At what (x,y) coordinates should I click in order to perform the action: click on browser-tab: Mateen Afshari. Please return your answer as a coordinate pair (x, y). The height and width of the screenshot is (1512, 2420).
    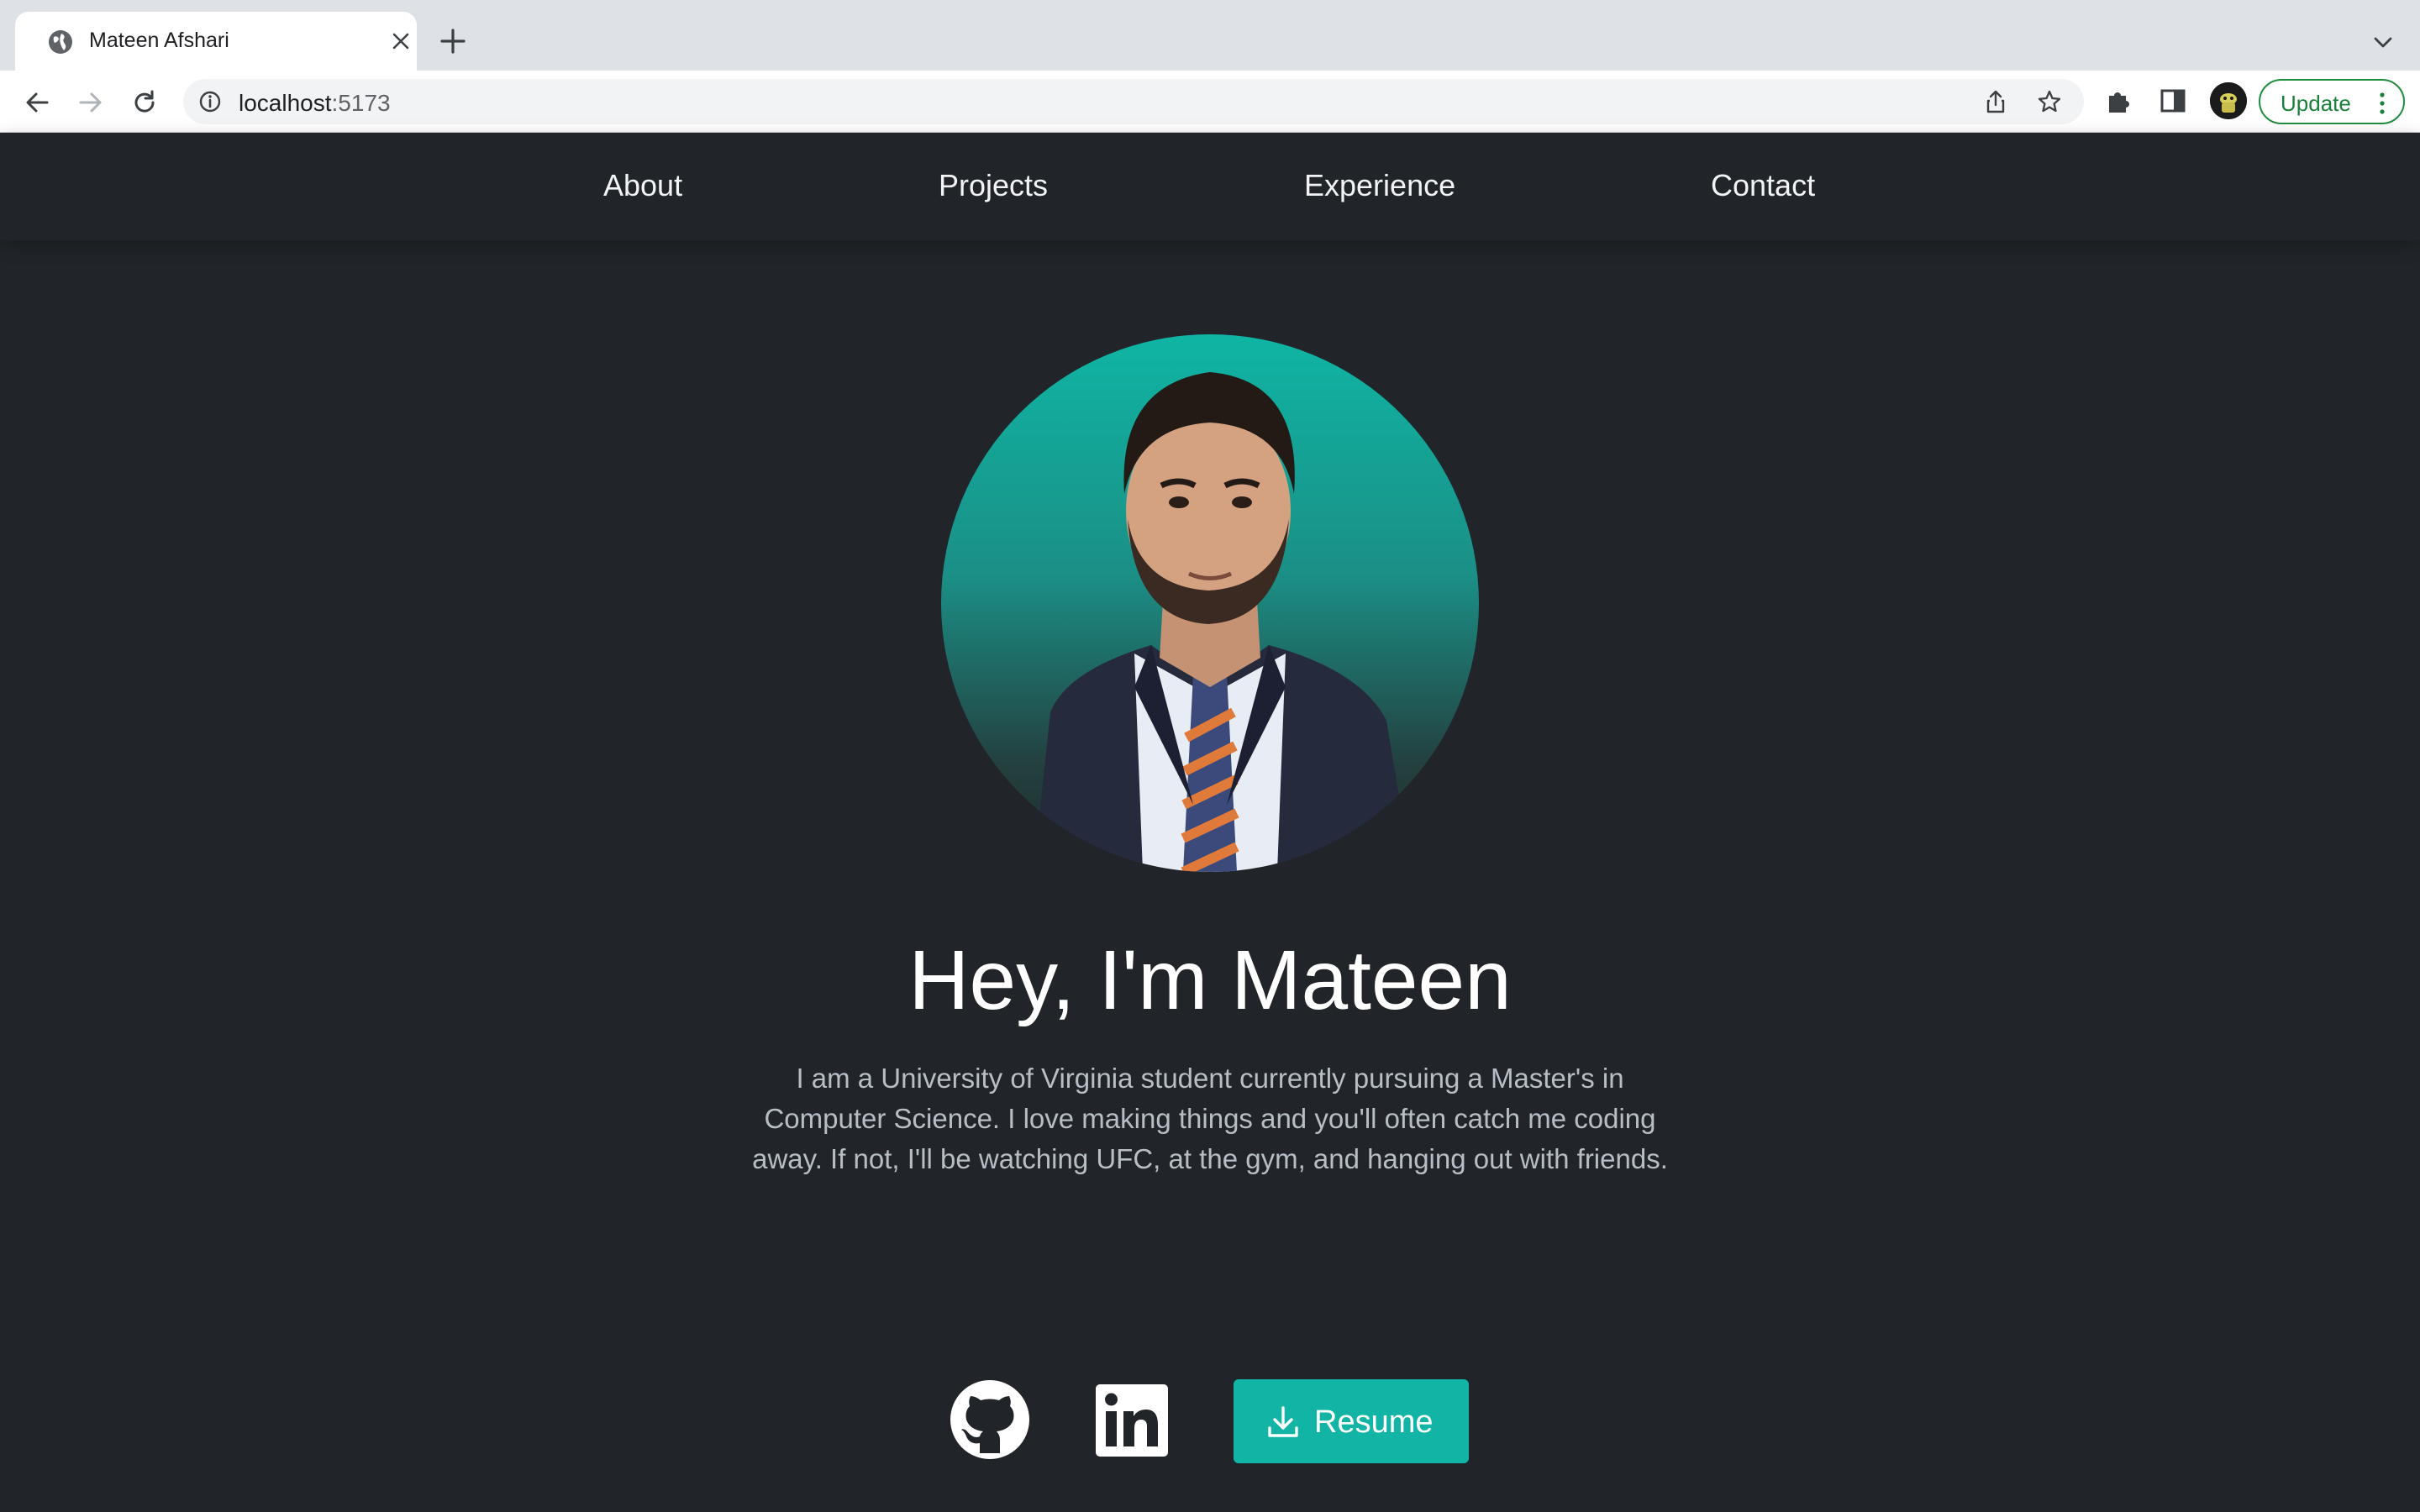
    Looking at the image, I should click on (216, 41).